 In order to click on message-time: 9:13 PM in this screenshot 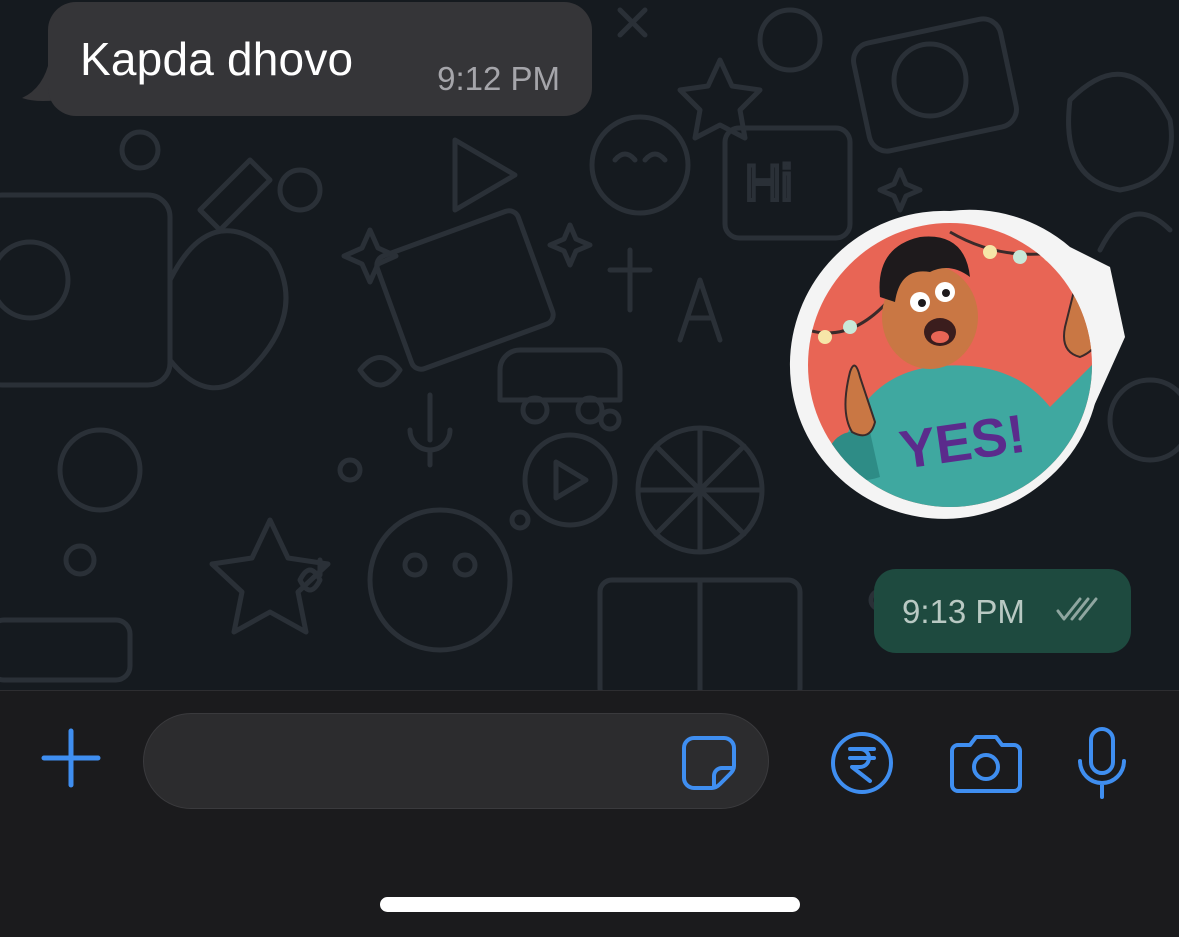, I will do `click(963, 611)`.